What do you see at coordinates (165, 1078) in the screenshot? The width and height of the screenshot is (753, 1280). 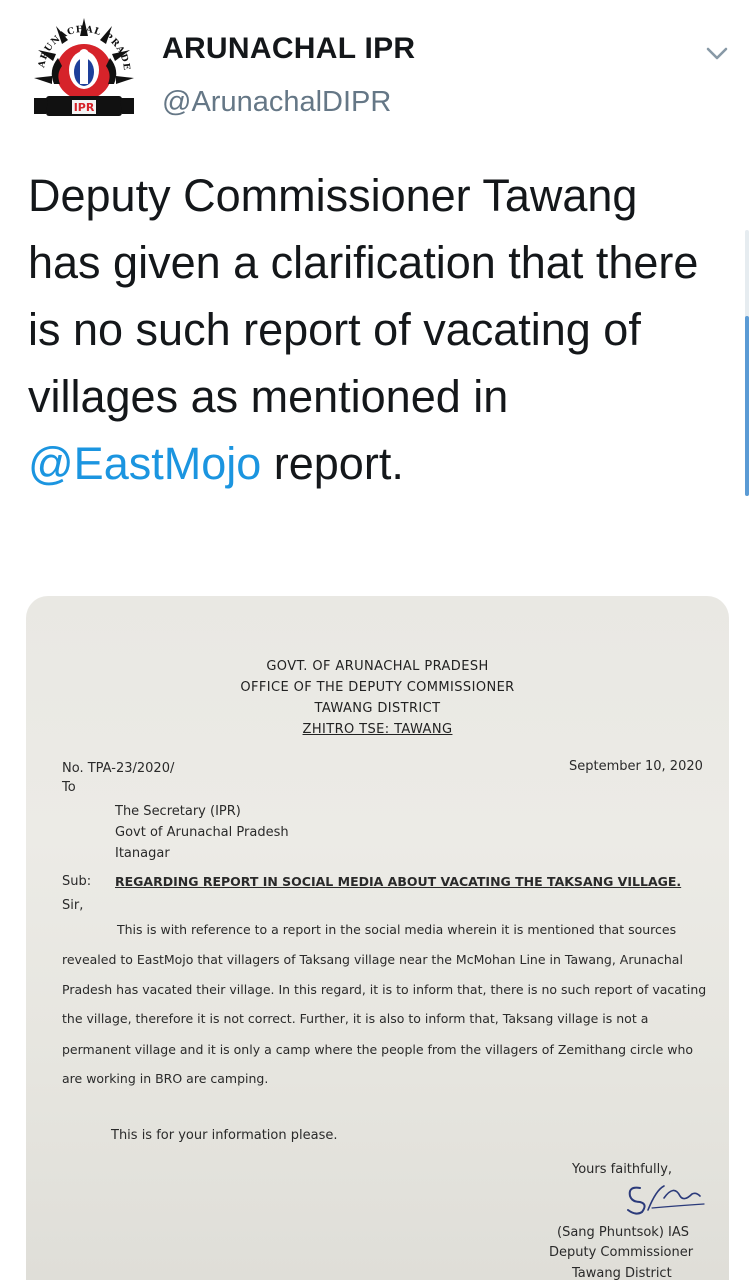 I see `letter-body-line-6: are working in BRO are camping.` at bounding box center [165, 1078].